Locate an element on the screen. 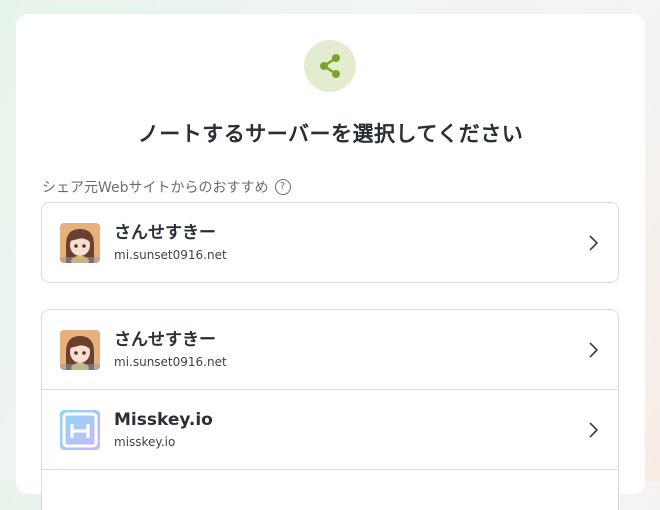 The width and height of the screenshot is (660, 510). server-host: misskey.io is located at coordinates (145, 441).